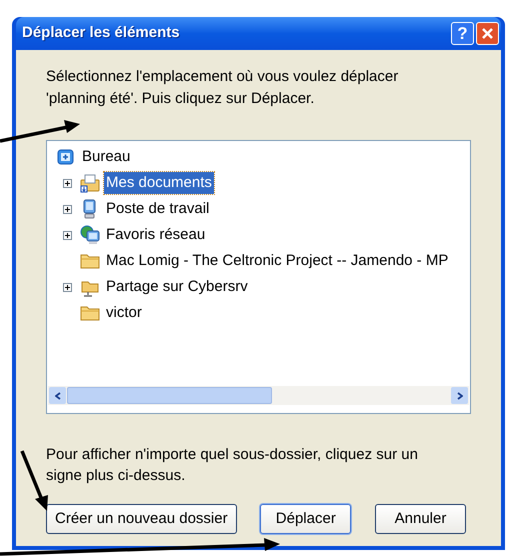 The height and width of the screenshot is (557, 512). Describe the element at coordinates (462, 33) in the screenshot. I see `help-button: ?` at that location.